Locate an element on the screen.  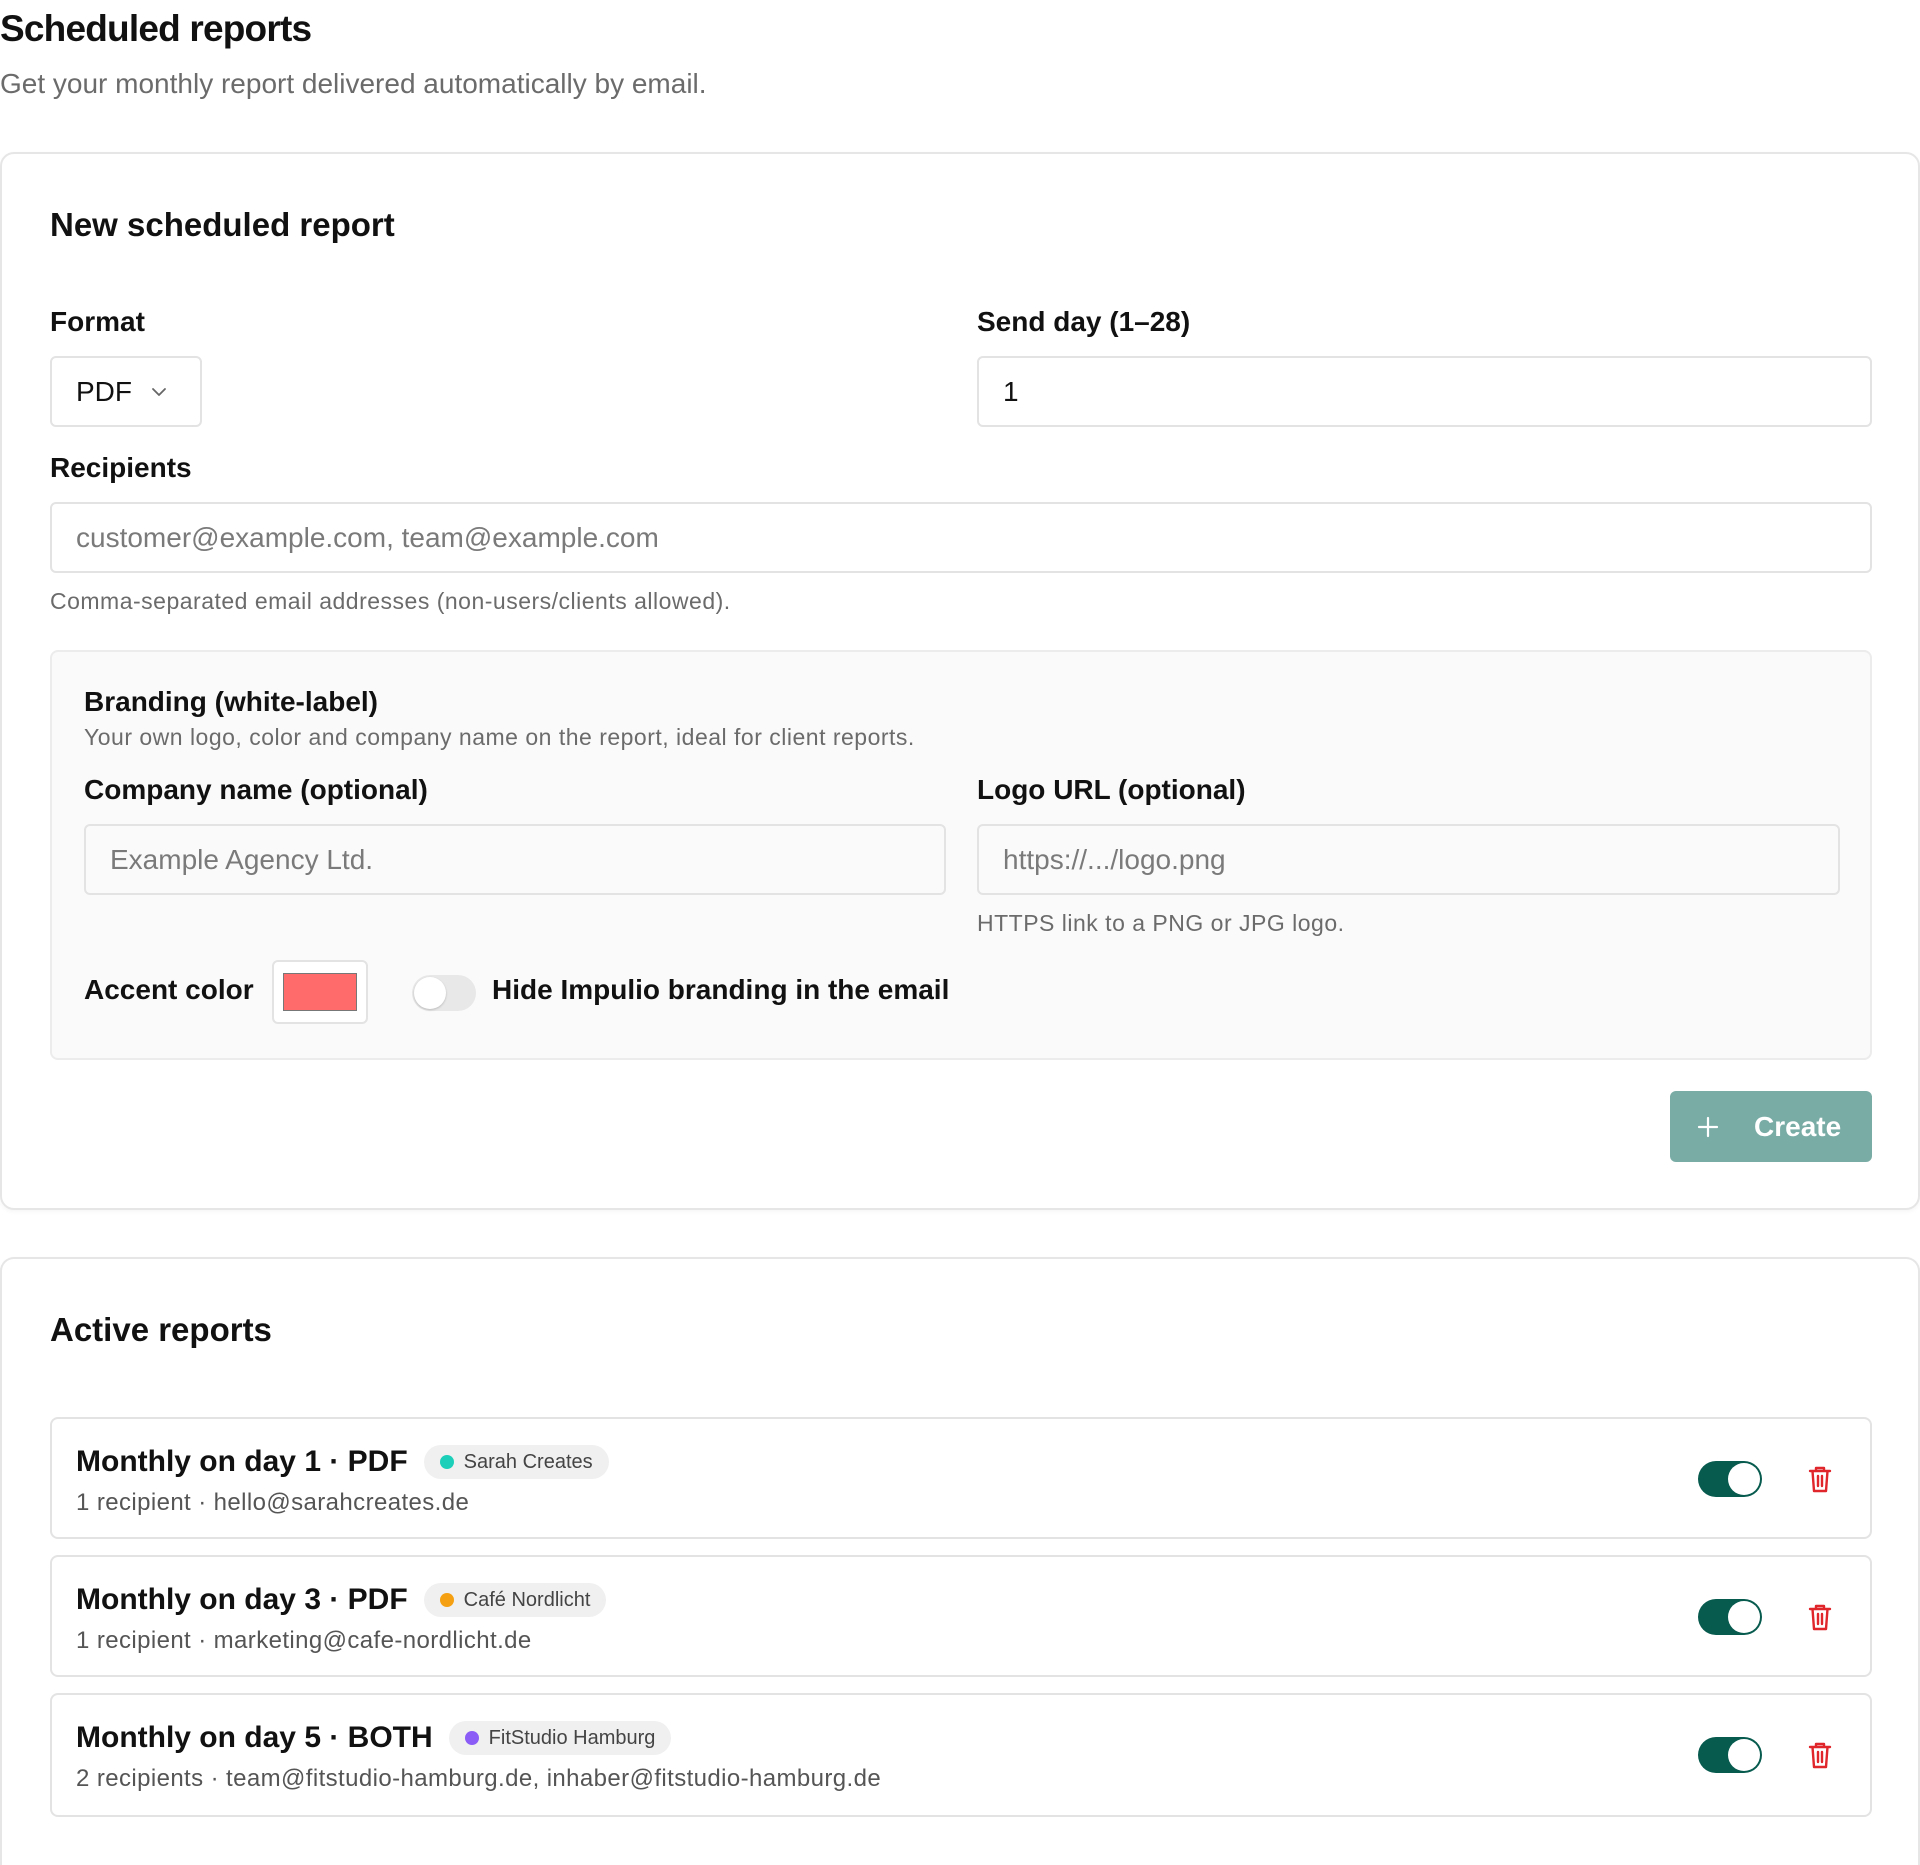
report-title-line: Monthly on day 1 · PDF Sarah Creates is located at coordinates (342, 1462).